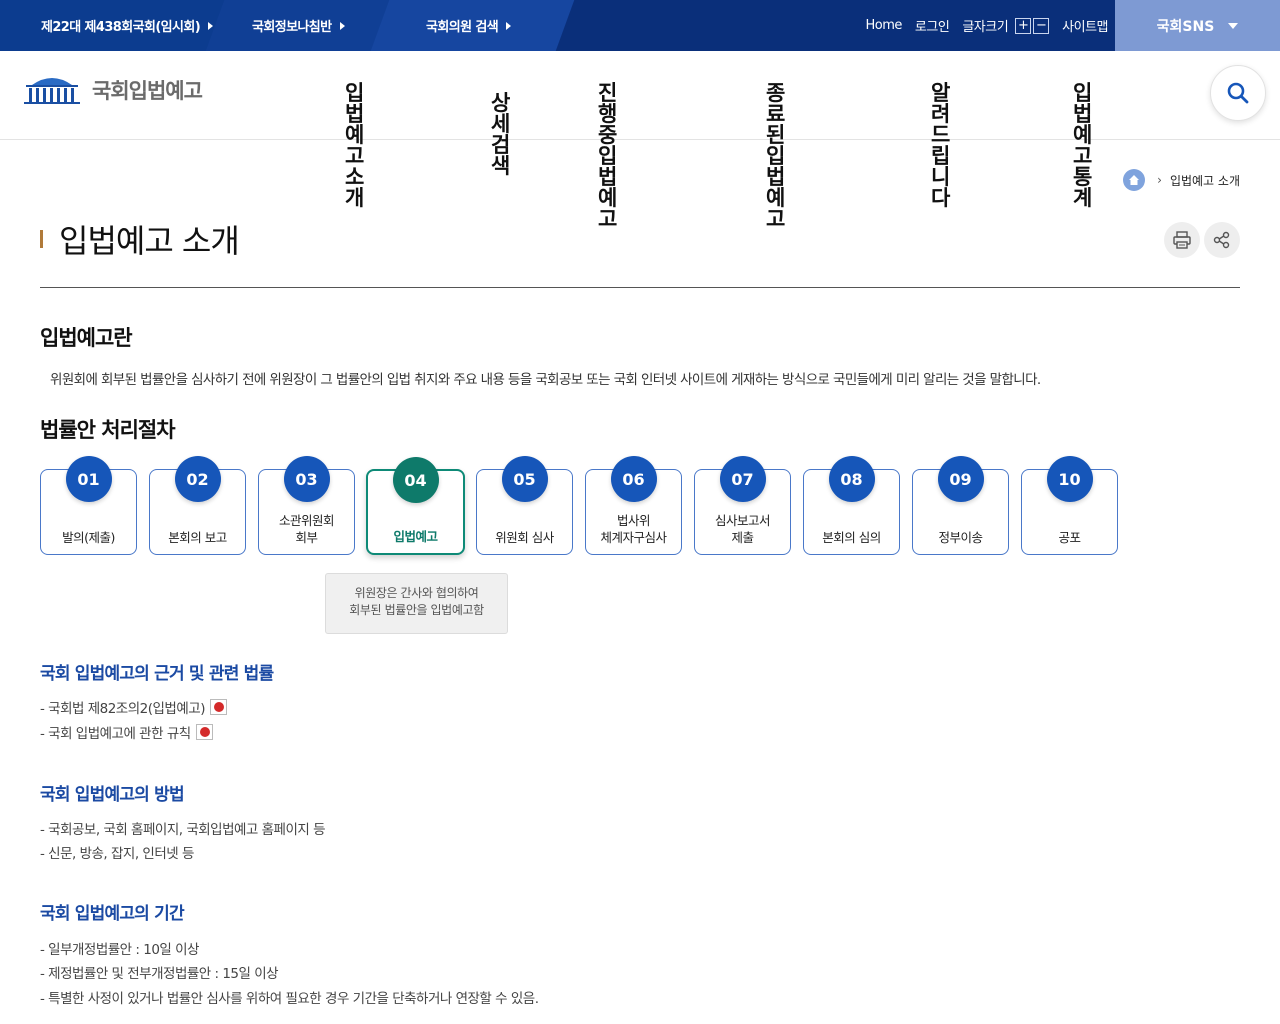 This screenshot has width=1280, height=1024. What do you see at coordinates (1134, 180) in the screenshot?
I see `home-icon` at bounding box center [1134, 180].